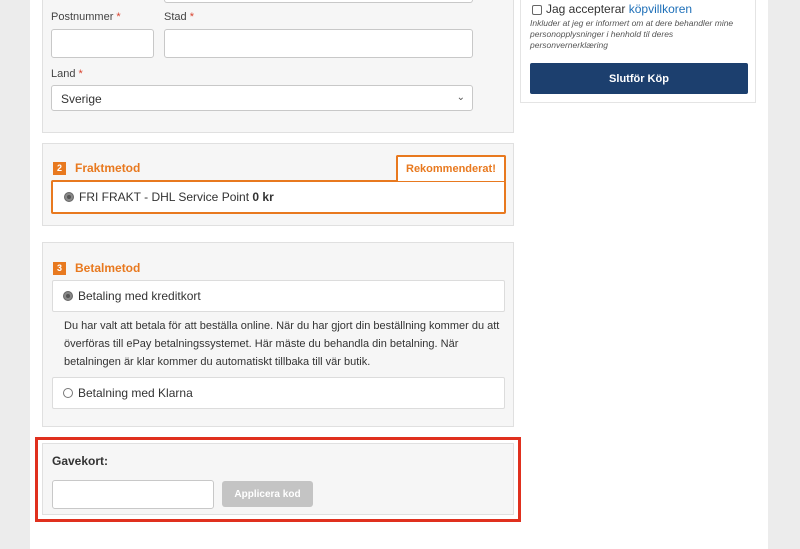 The height and width of the screenshot is (549, 800). I want to click on country-select: Sverige ⌄, so click(262, 98).